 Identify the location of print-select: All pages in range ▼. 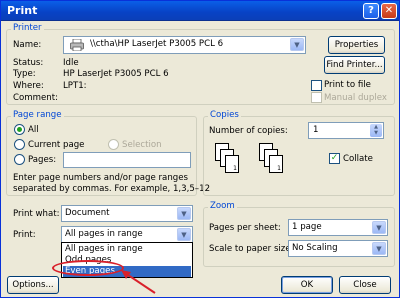
(127, 234).